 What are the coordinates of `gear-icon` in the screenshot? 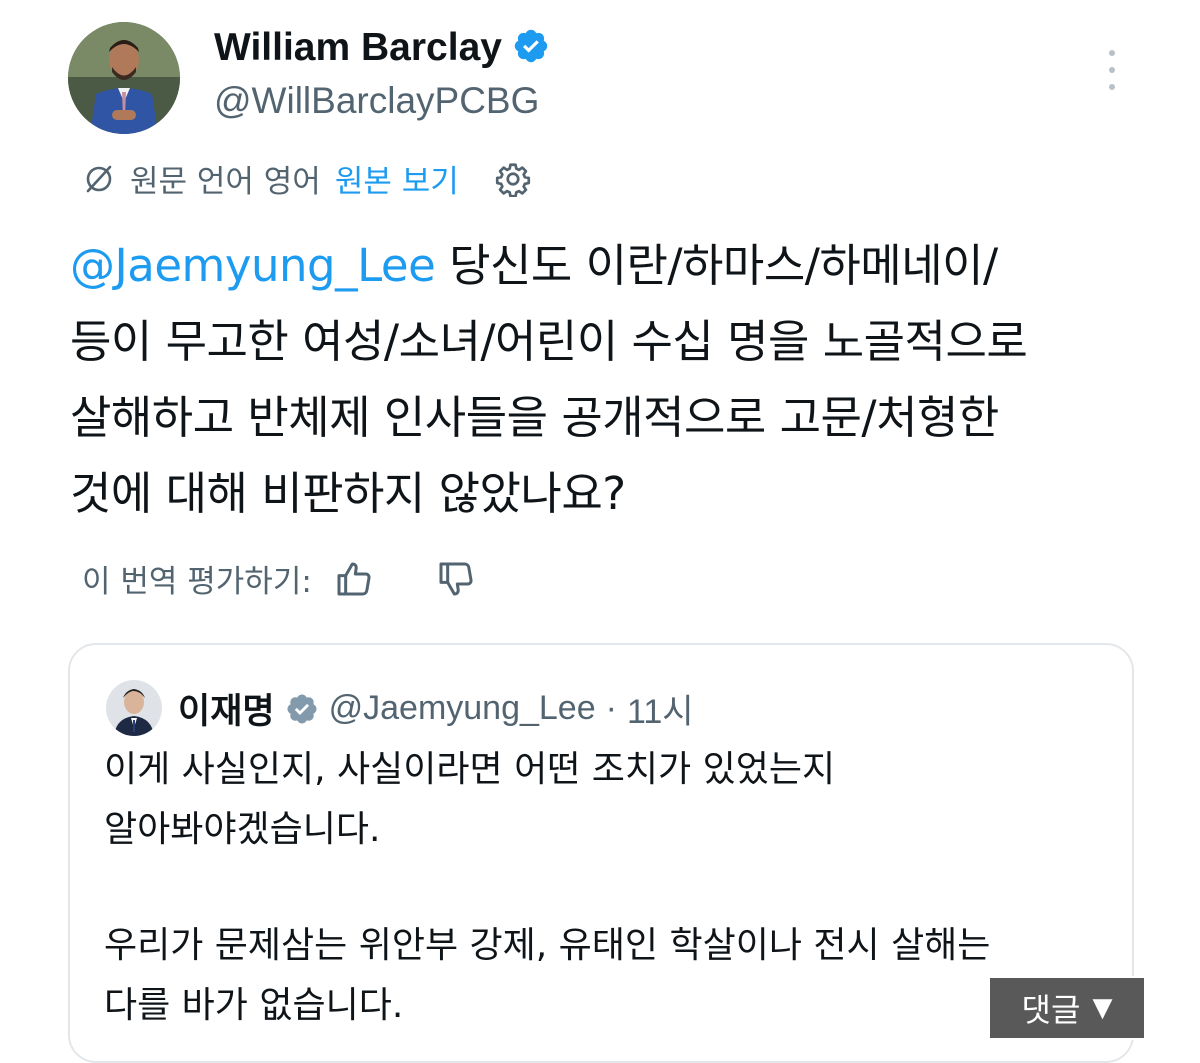 It's located at (513, 179).